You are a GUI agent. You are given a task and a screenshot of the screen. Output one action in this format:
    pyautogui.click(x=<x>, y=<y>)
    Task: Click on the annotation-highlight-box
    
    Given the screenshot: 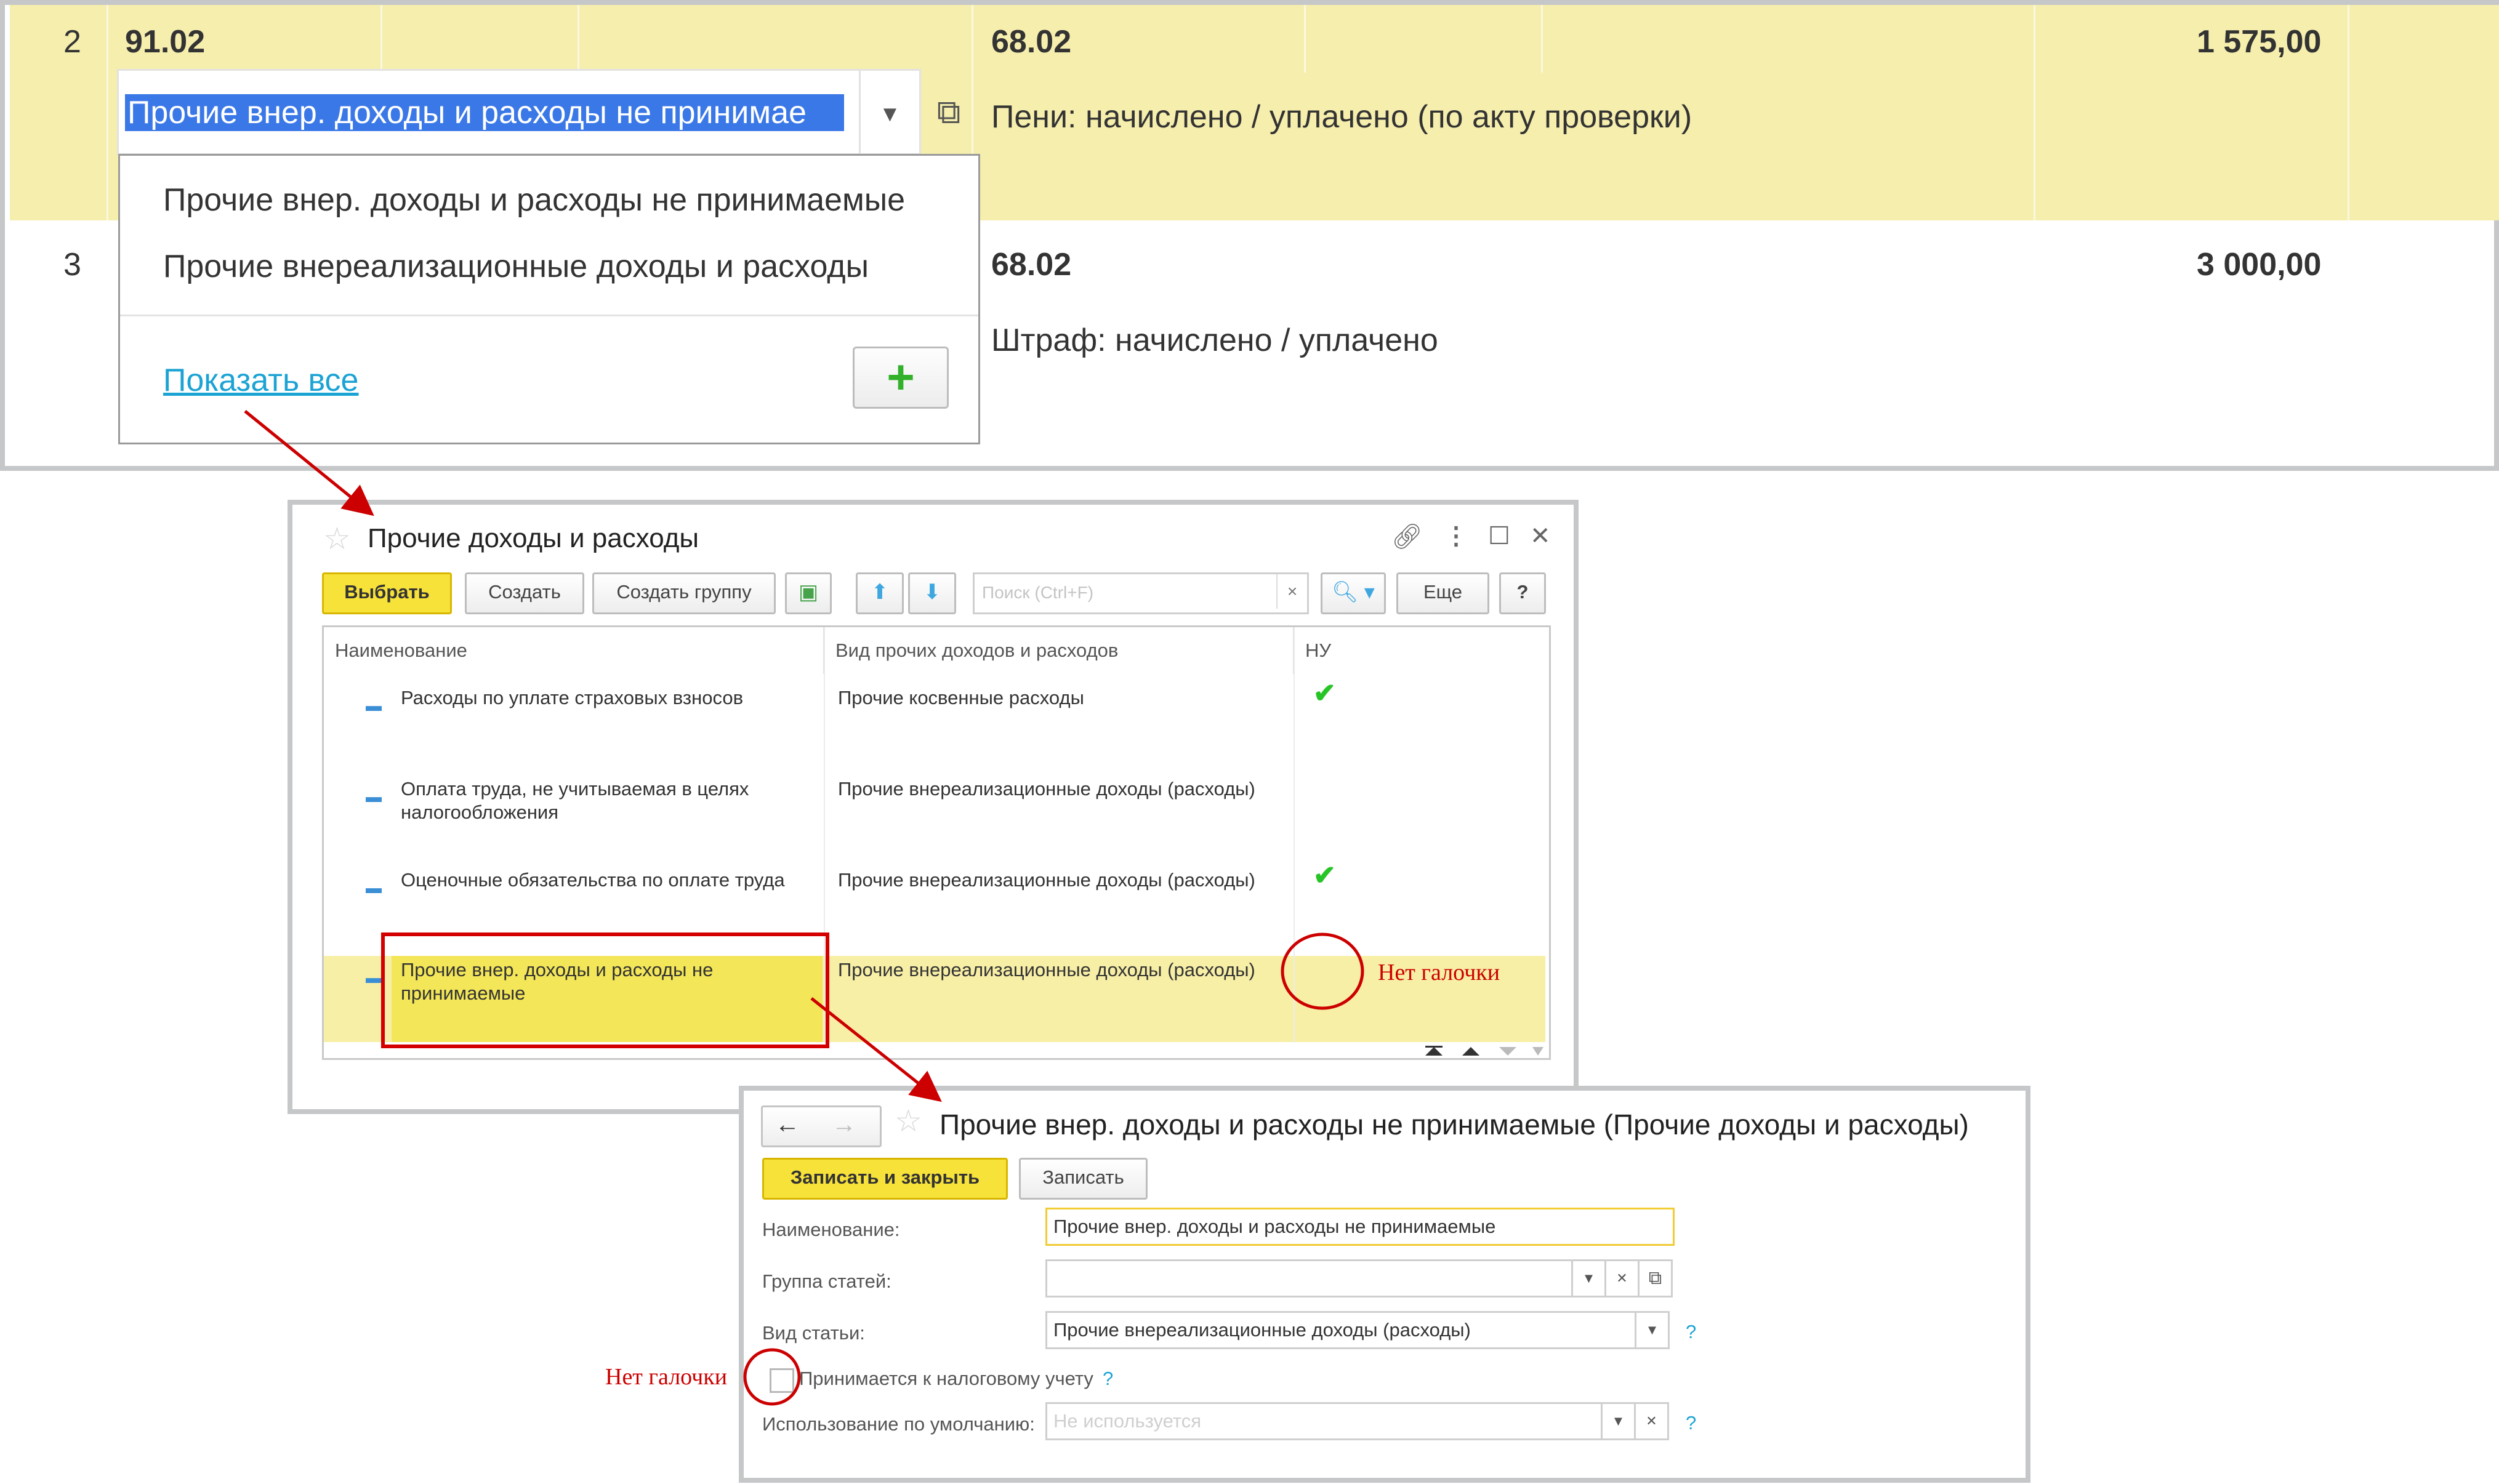 What is the action you would take?
    pyautogui.click(x=605, y=990)
    